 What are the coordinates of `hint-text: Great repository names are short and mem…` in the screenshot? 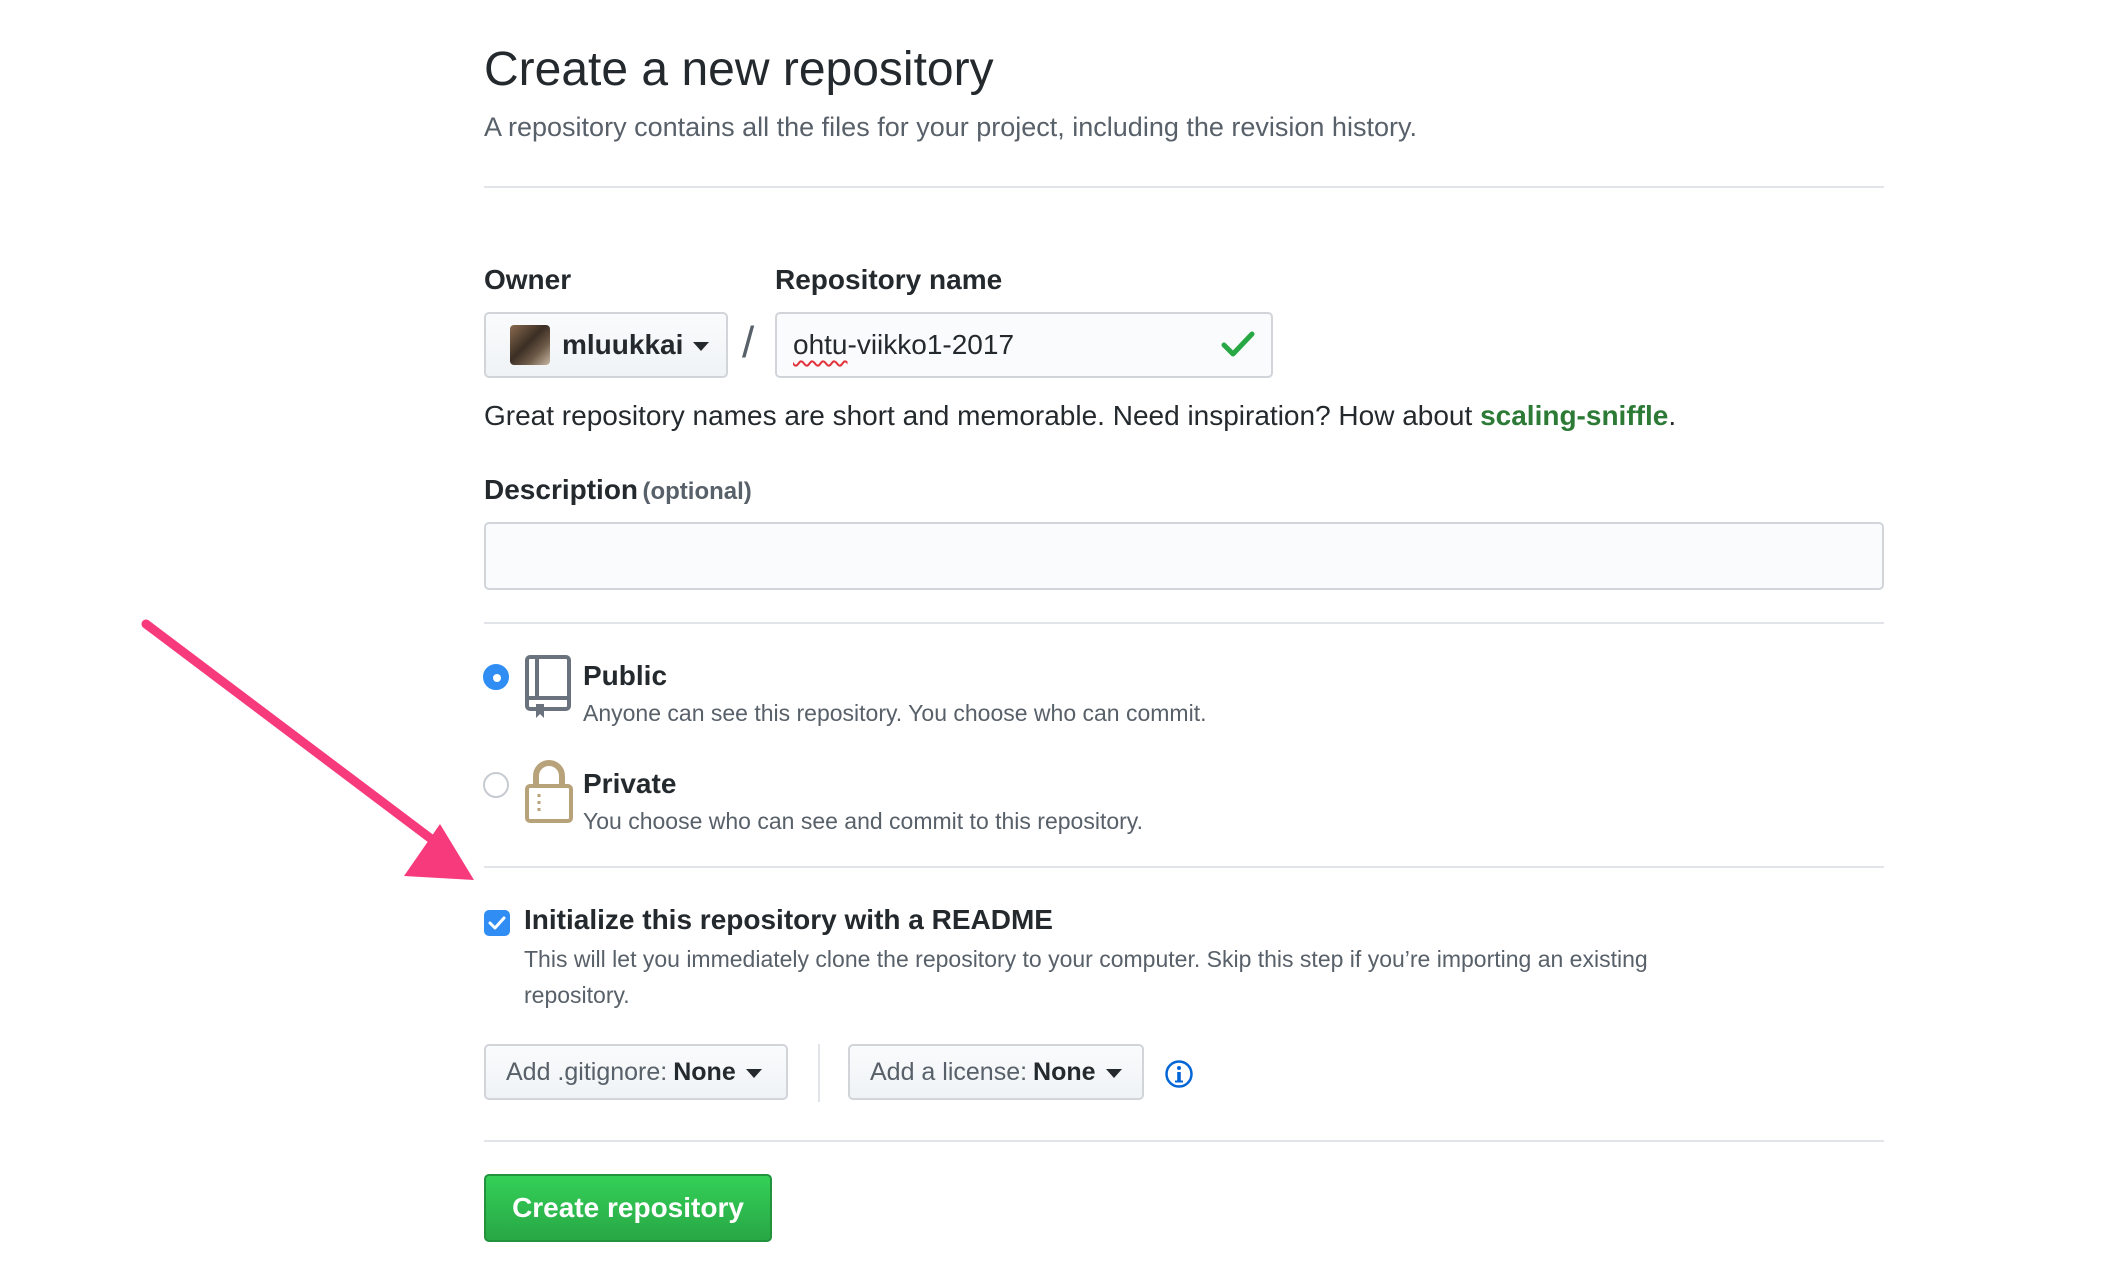 It's located at (982, 415).